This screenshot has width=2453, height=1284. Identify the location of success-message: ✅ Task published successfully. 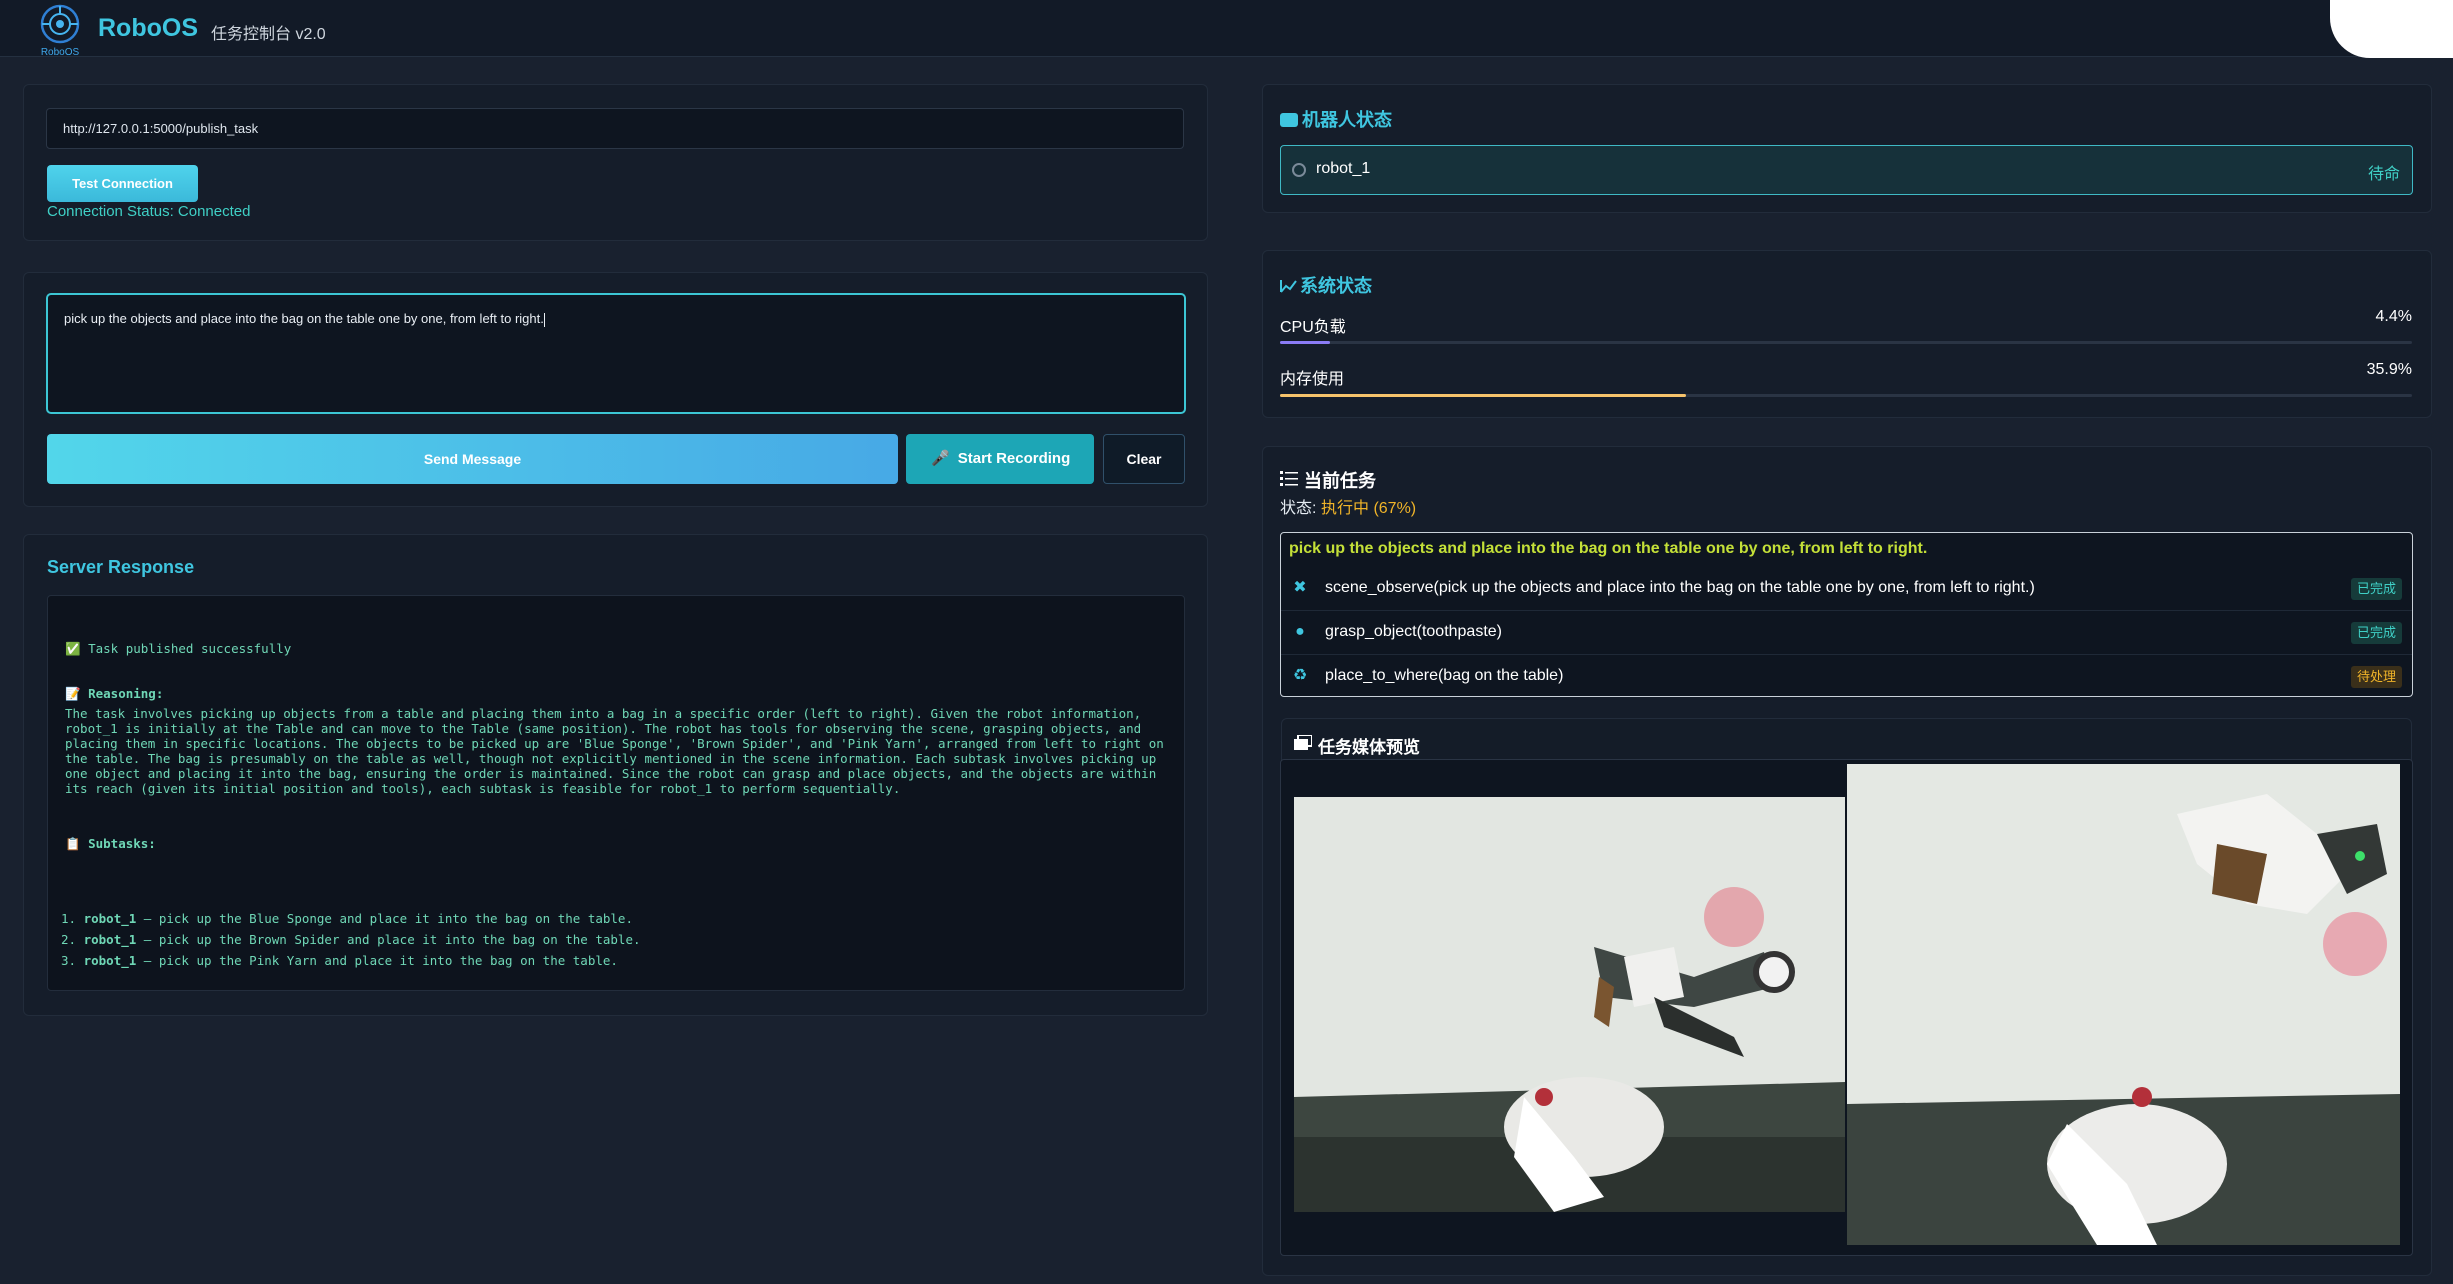
(178, 648).